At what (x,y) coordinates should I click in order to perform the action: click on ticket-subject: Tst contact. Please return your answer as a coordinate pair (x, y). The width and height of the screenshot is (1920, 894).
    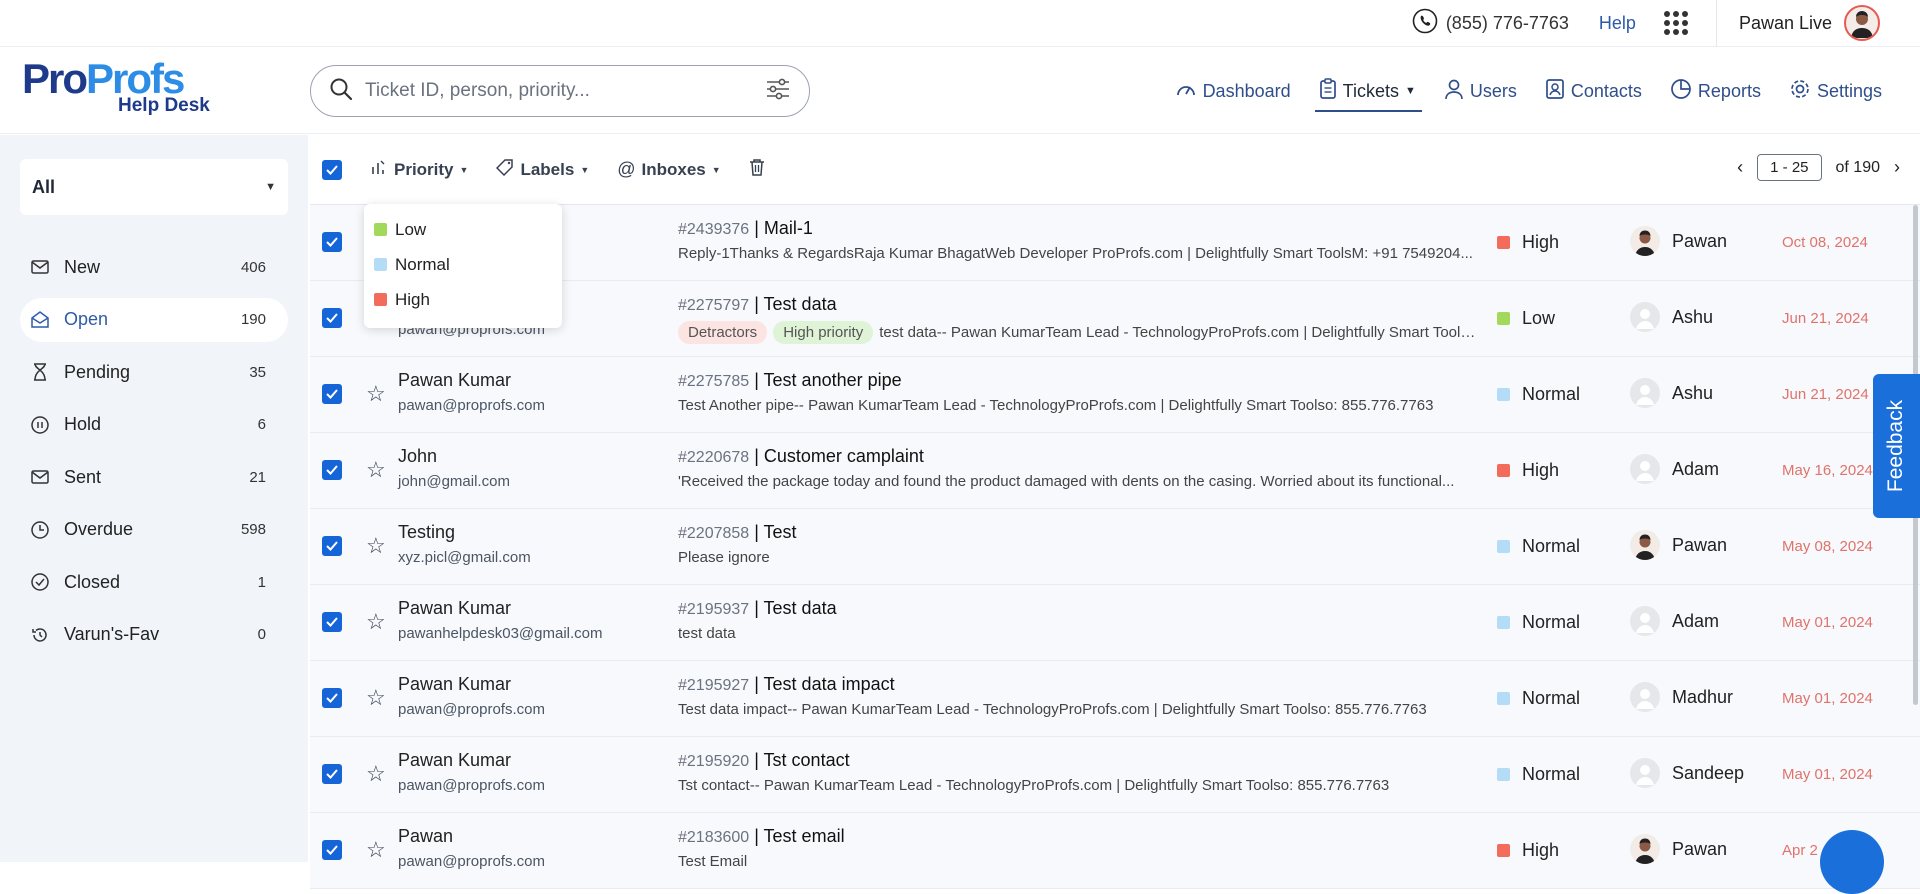
    Looking at the image, I should click on (806, 760).